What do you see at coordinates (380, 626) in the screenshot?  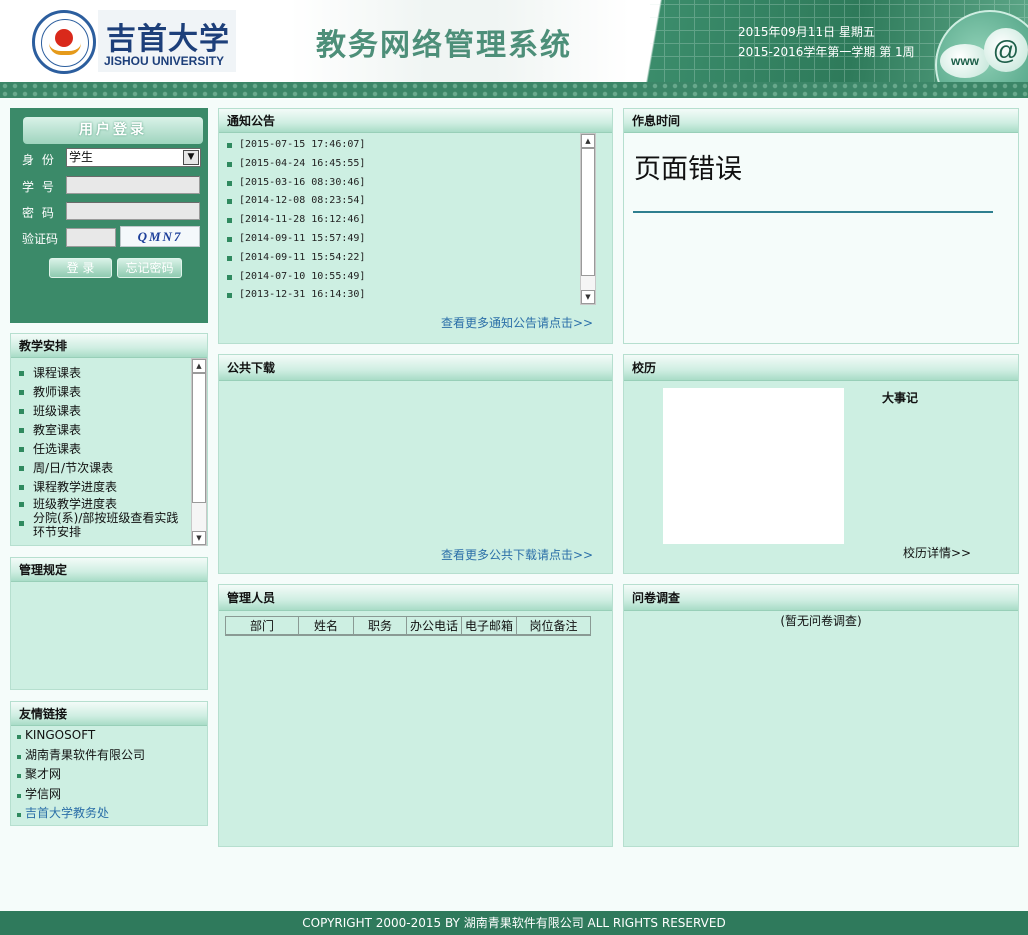 I see `column-header: 职务` at bounding box center [380, 626].